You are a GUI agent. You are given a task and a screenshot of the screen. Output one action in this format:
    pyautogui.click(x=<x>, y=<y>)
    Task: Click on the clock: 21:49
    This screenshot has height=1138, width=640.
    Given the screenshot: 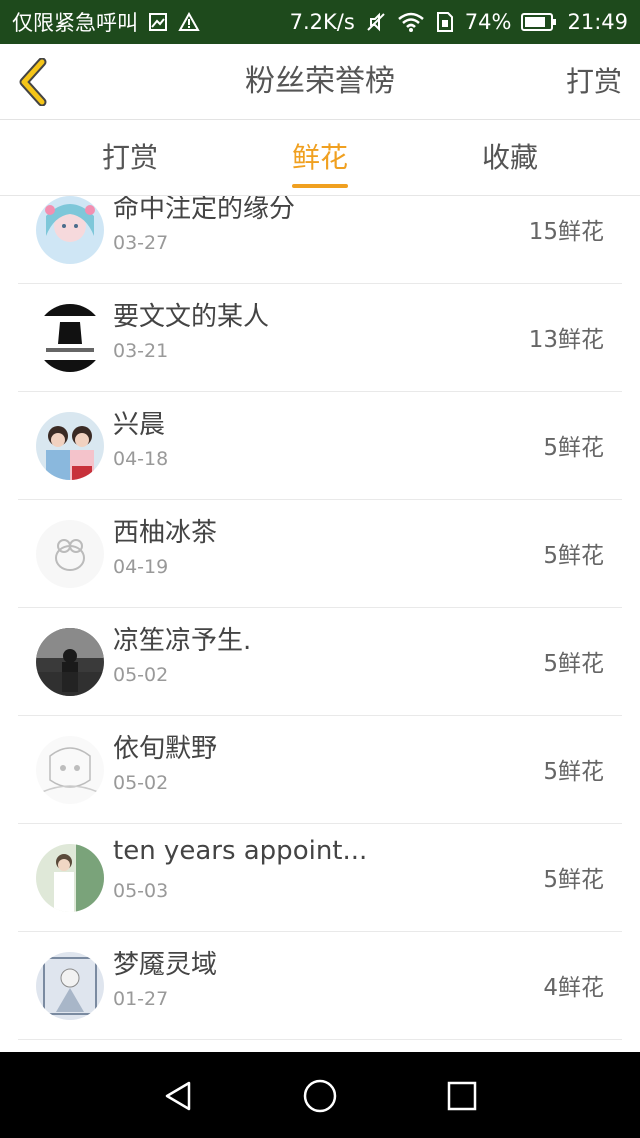 What is the action you would take?
    pyautogui.click(x=597, y=22)
    